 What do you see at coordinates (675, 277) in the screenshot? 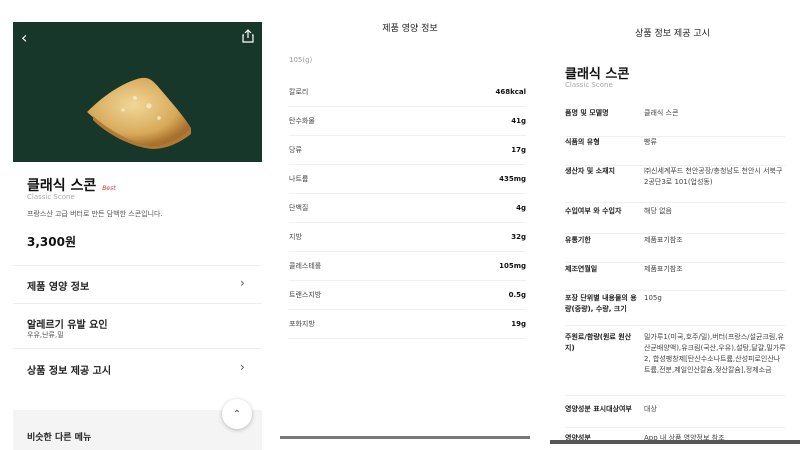
I see `notice-row: 제조연월일 제품표기참조` at bounding box center [675, 277].